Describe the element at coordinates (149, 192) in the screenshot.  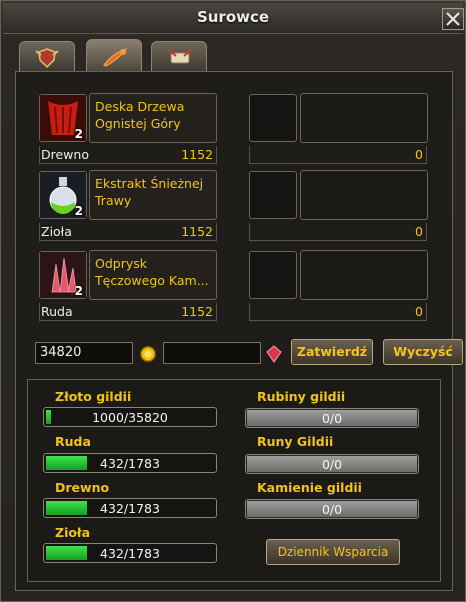
I see `resource-name: Ekstrakt Śnieżnej Trawy` at that location.